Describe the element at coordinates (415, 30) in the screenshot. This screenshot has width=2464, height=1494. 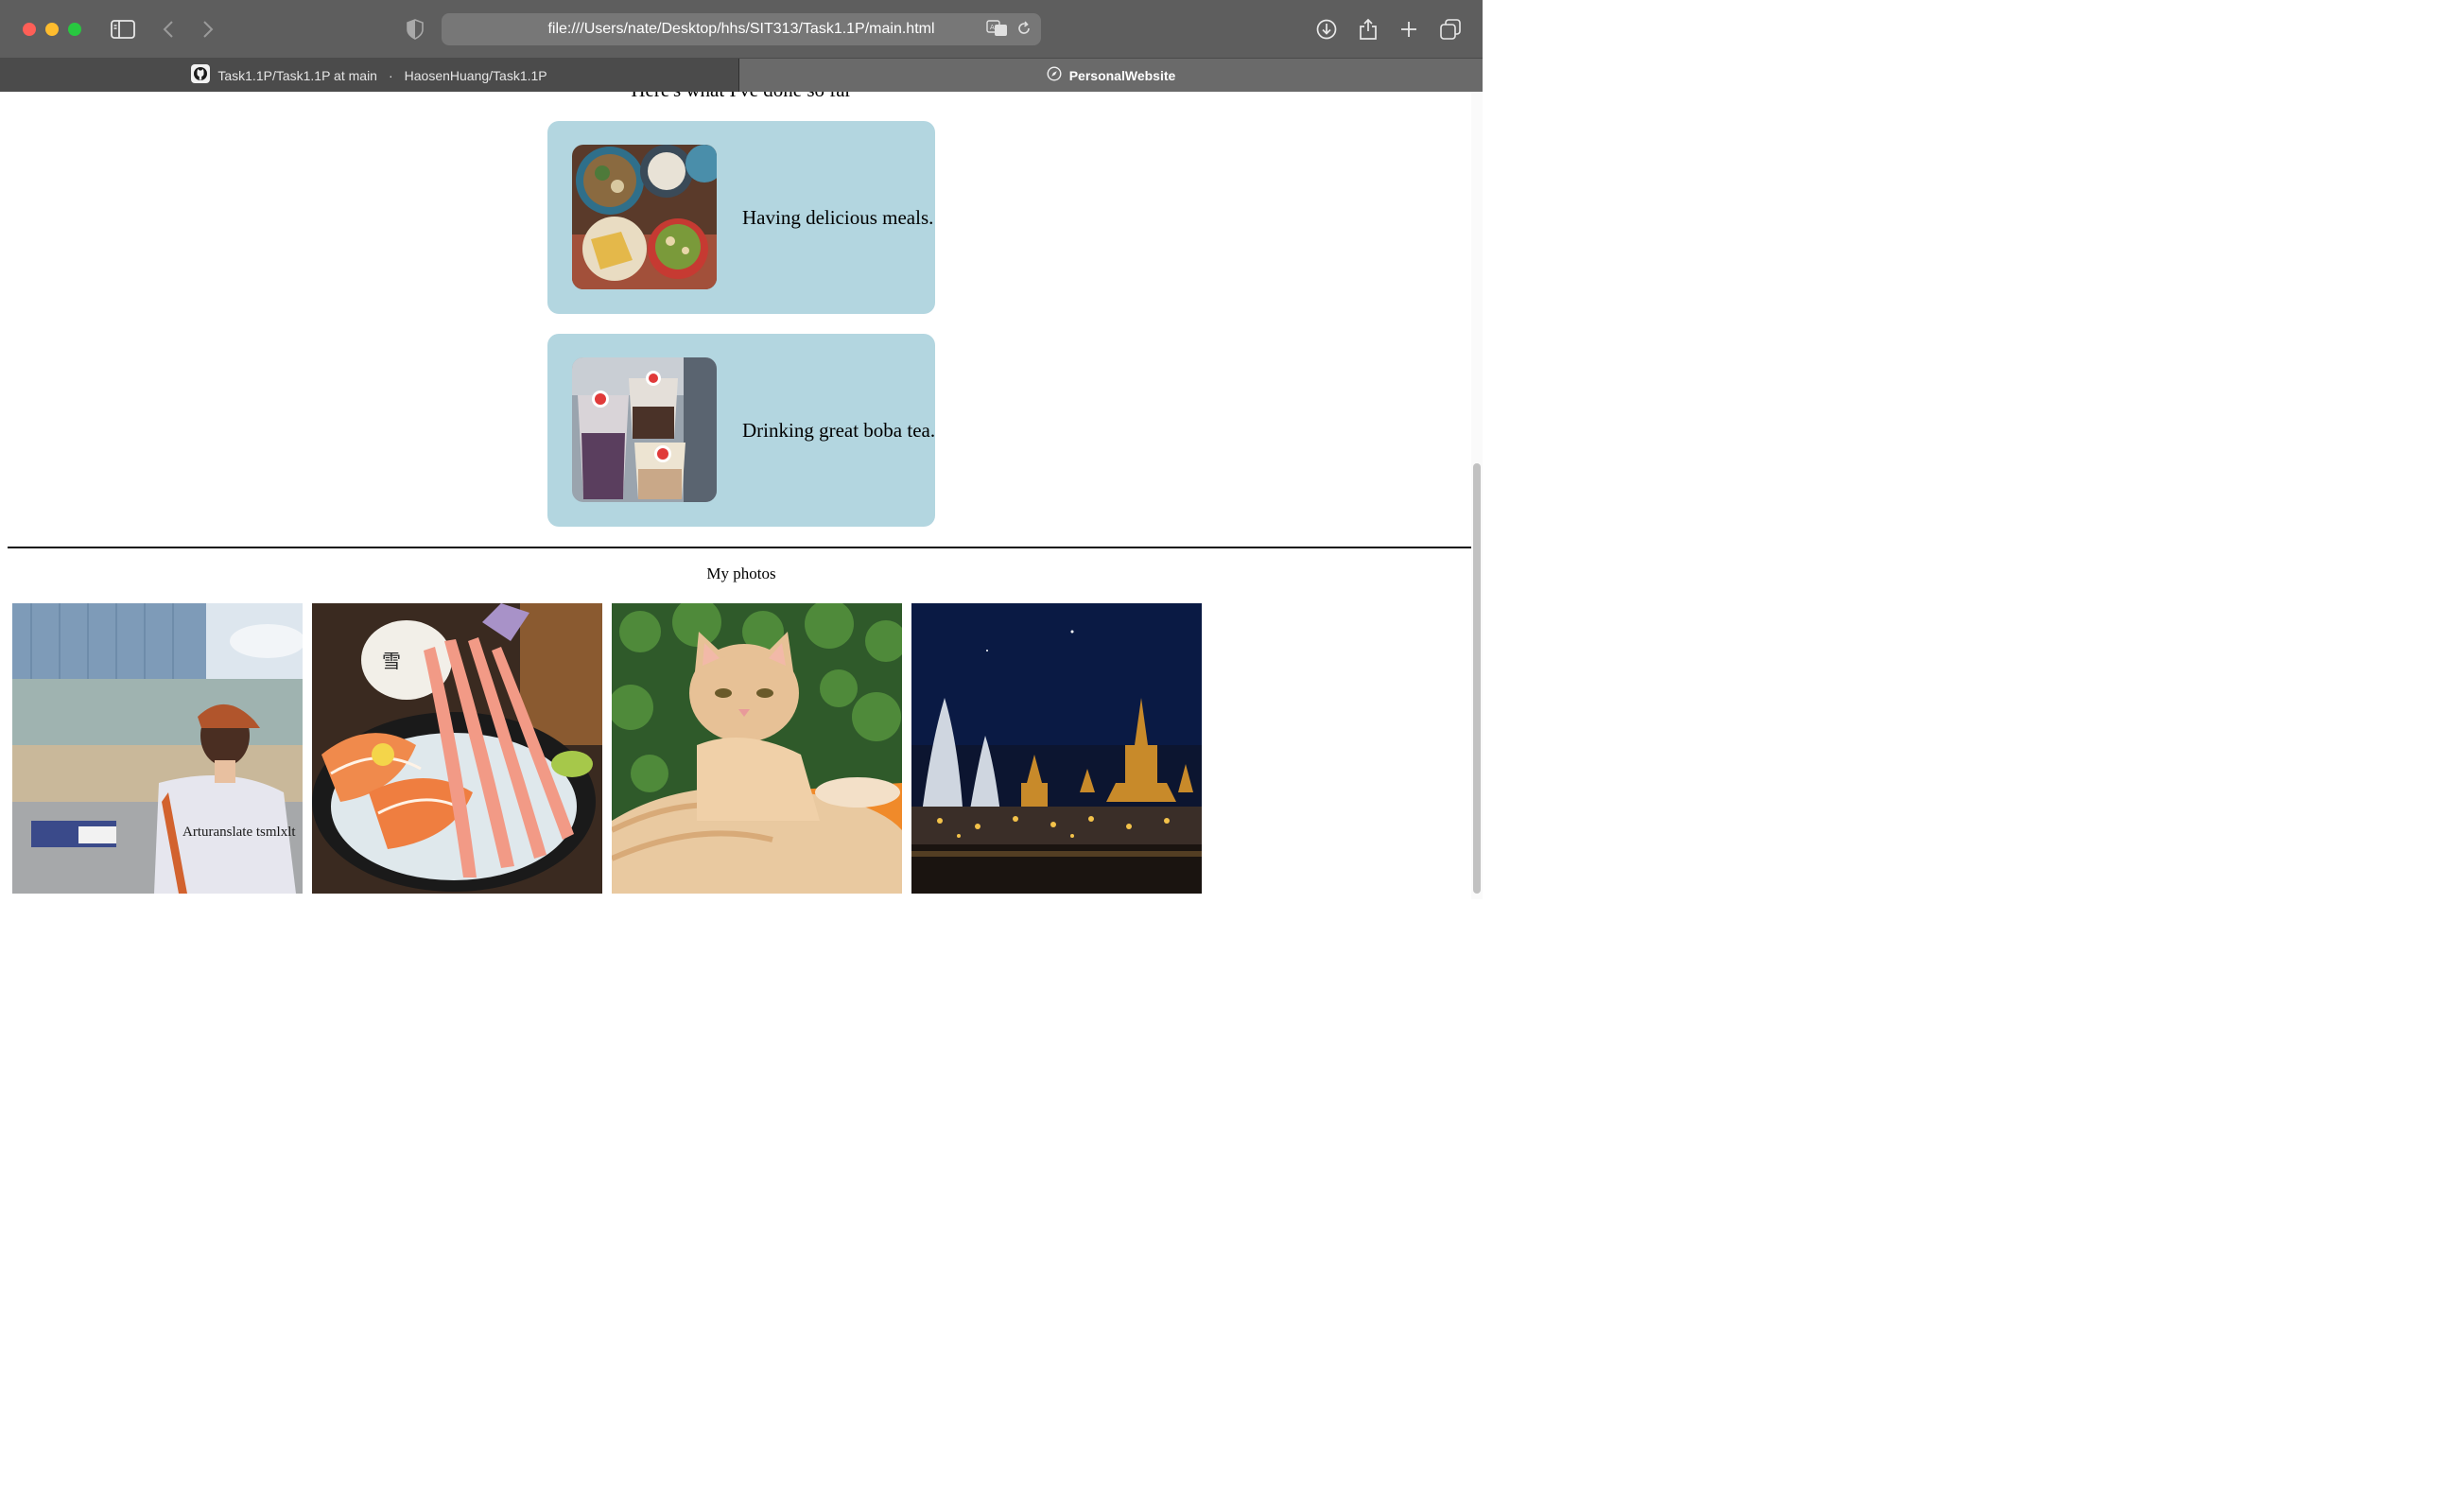
I see `privacy-shield-icon` at that location.